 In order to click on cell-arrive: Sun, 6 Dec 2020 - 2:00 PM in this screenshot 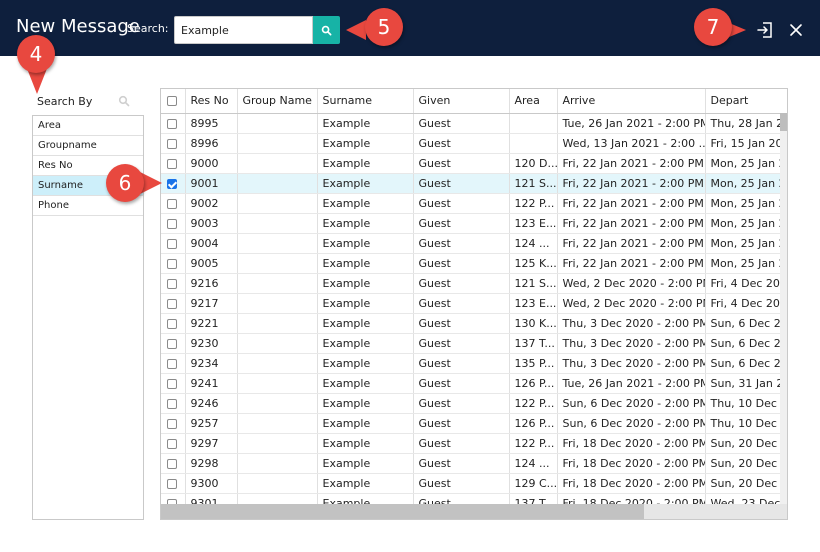, I will do `click(631, 403)`.